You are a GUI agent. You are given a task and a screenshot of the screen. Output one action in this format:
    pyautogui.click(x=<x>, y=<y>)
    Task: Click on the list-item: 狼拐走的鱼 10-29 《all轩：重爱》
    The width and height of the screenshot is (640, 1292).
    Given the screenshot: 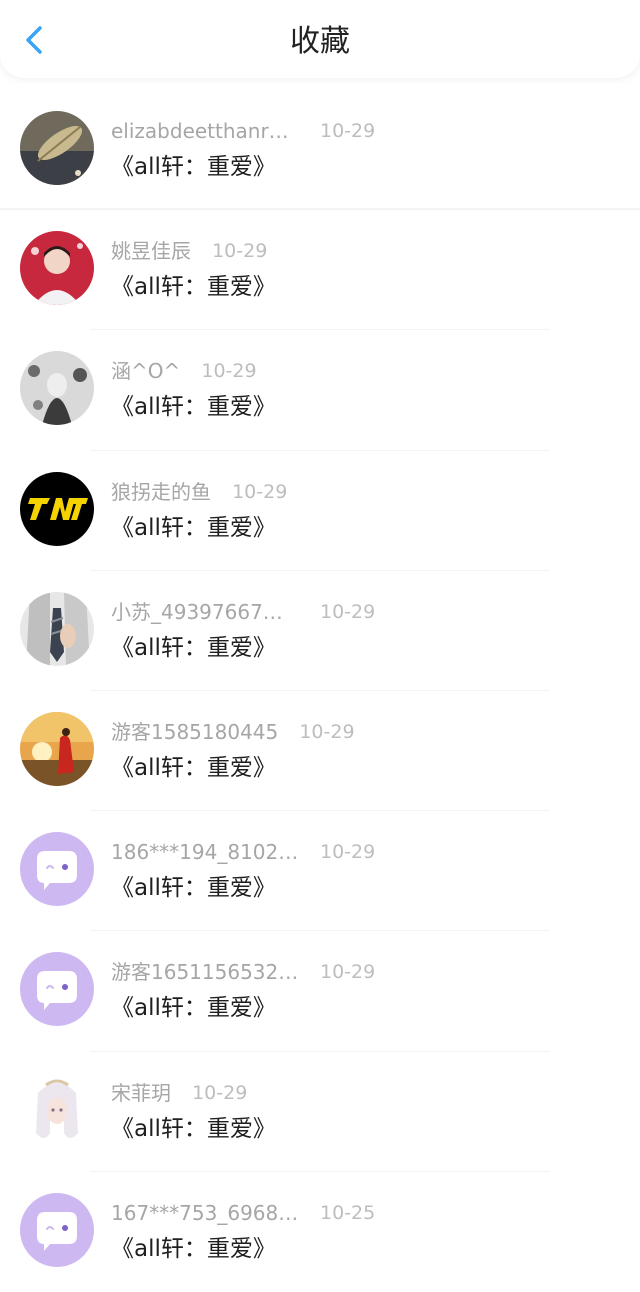 What is the action you would take?
    pyautogui.click(x=320, y=511)
    